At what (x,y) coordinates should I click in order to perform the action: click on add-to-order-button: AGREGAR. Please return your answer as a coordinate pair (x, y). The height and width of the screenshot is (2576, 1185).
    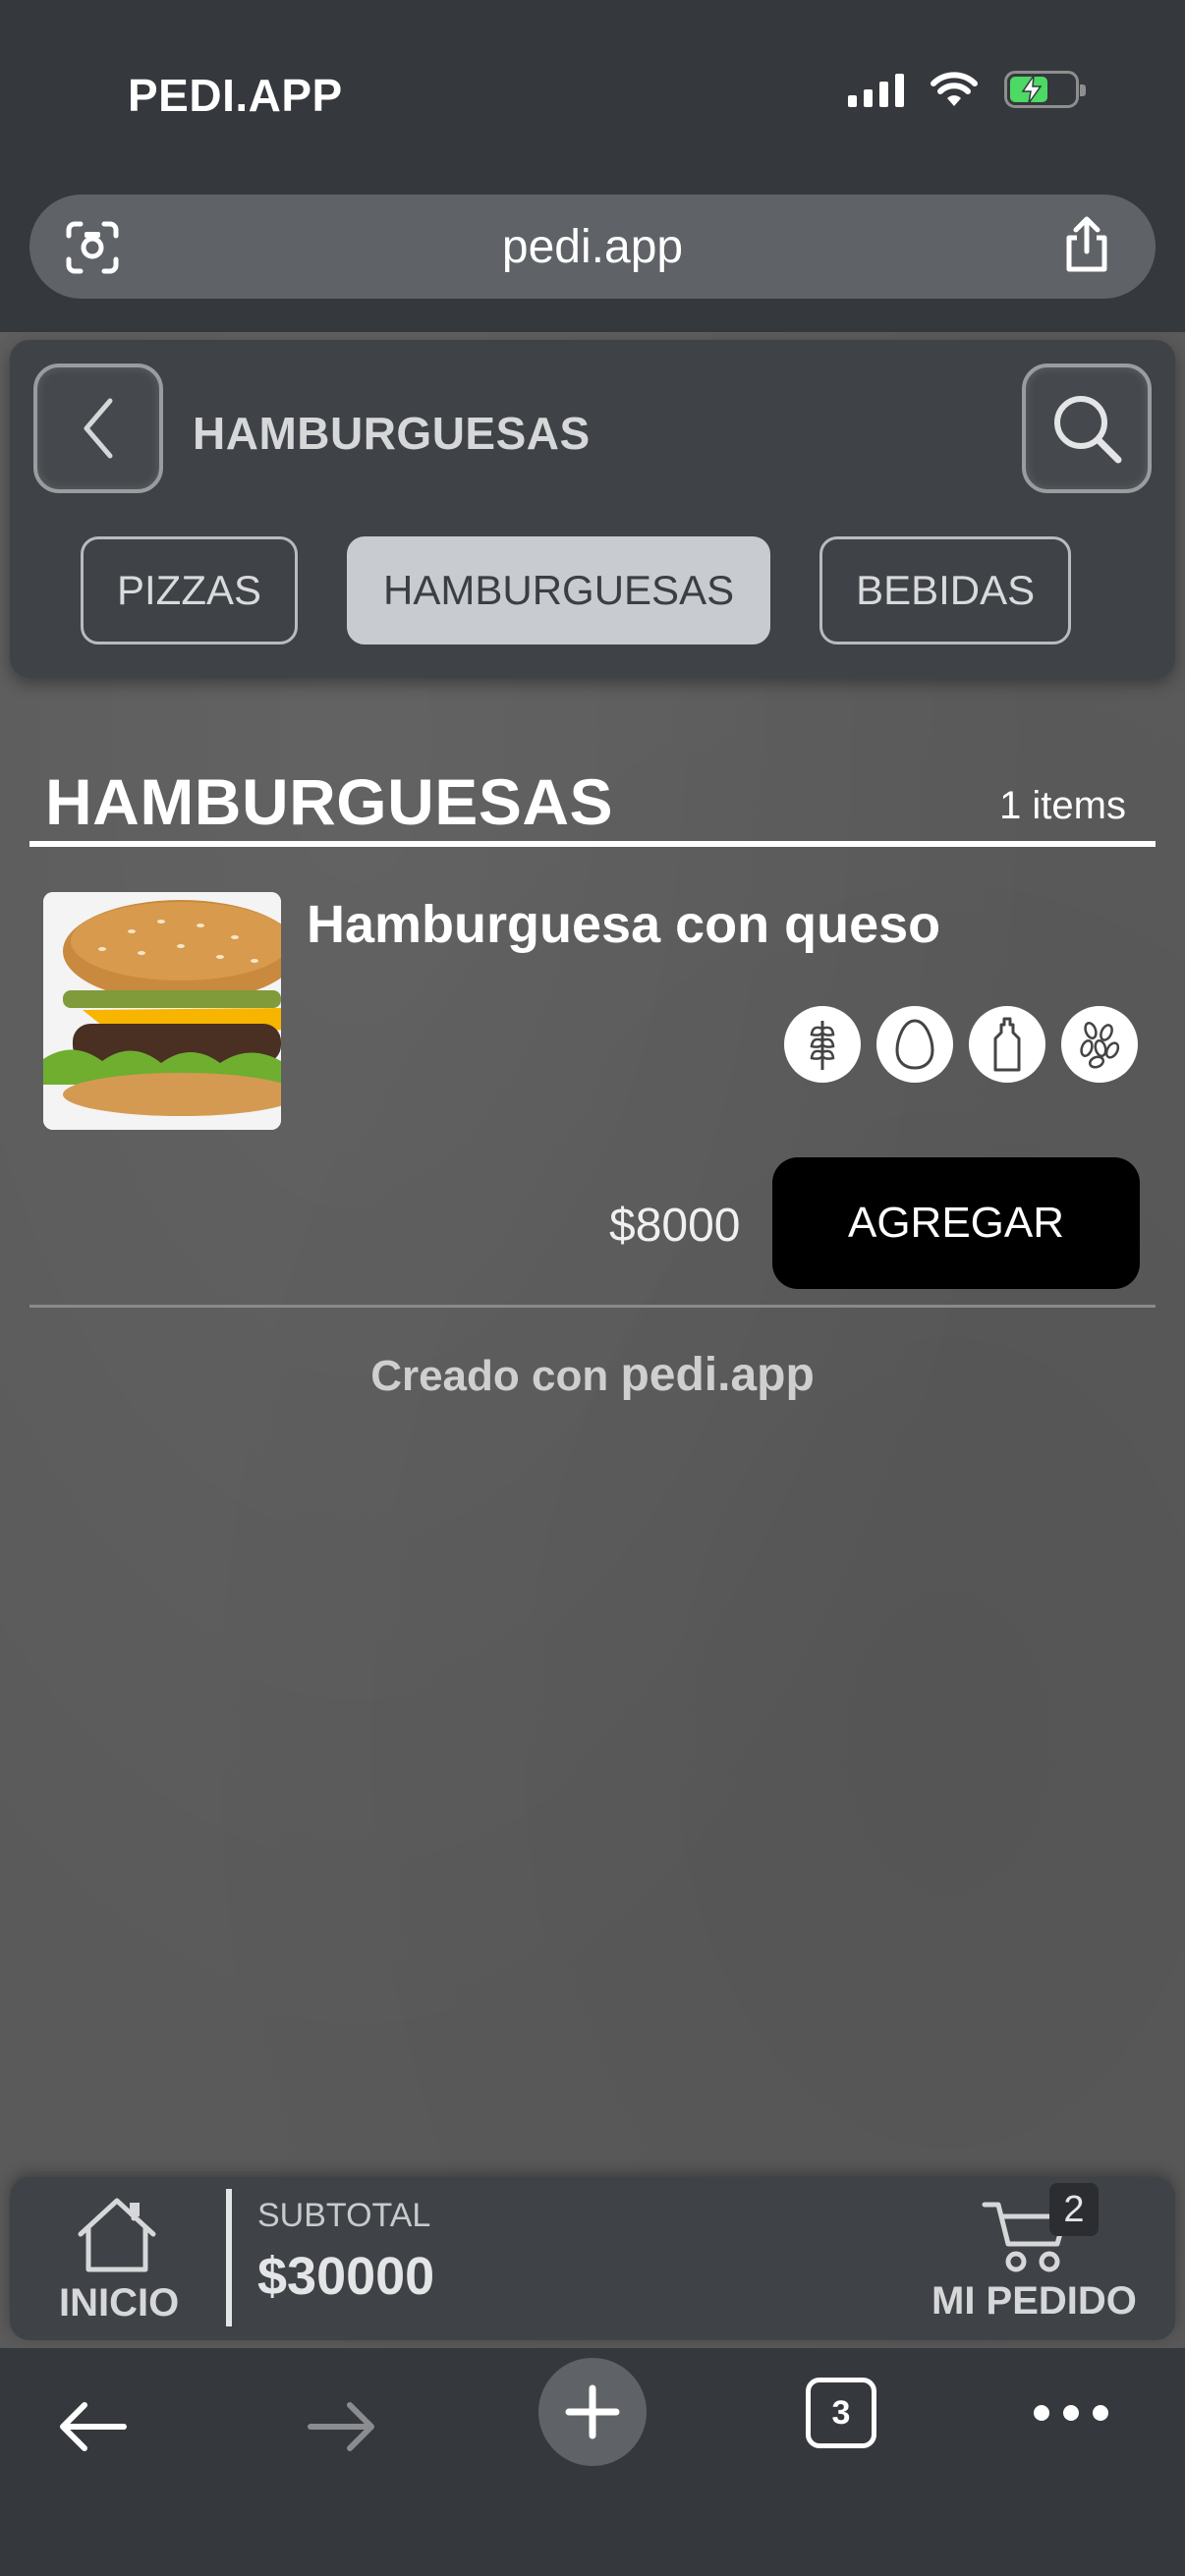
    Looking at the image, I should click on (956, 1223).